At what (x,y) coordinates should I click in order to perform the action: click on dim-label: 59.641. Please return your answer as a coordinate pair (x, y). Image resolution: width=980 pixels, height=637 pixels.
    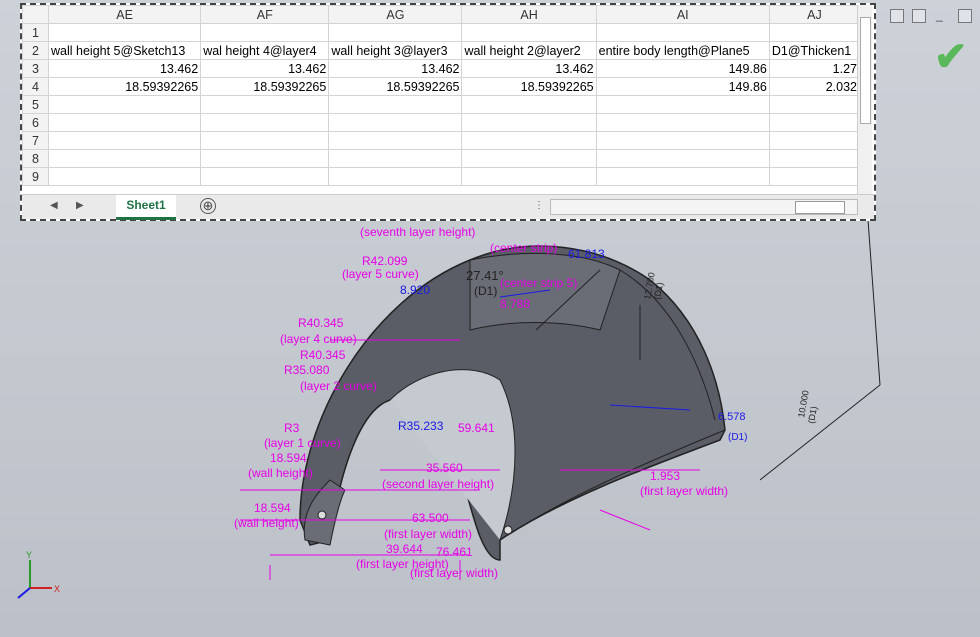
    Looking at the image, I should click on (476, 428).